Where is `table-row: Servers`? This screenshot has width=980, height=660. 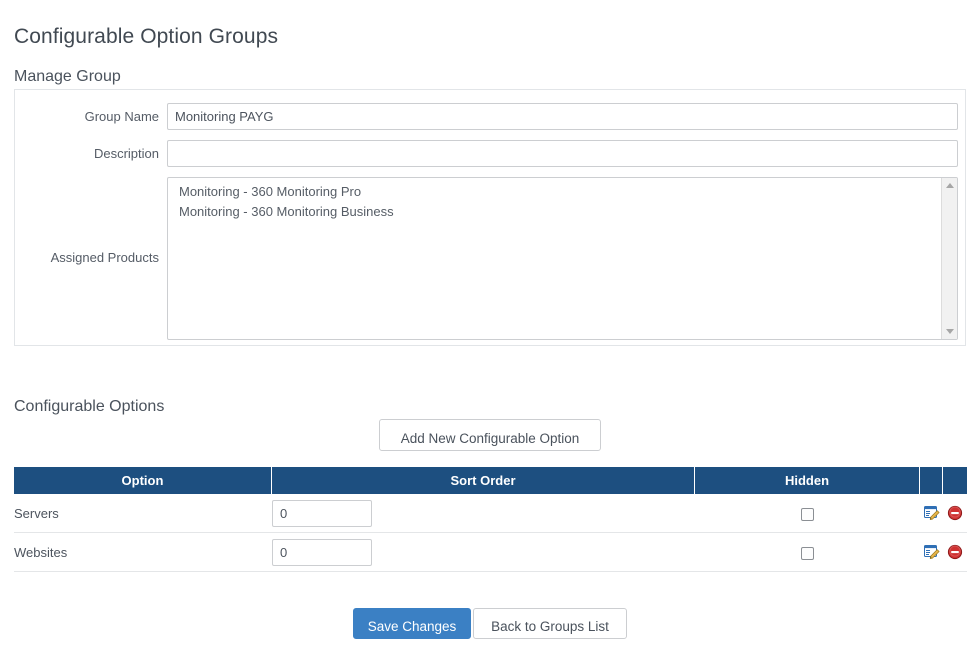 table-row: Servers is located at coordinates (490, 513).